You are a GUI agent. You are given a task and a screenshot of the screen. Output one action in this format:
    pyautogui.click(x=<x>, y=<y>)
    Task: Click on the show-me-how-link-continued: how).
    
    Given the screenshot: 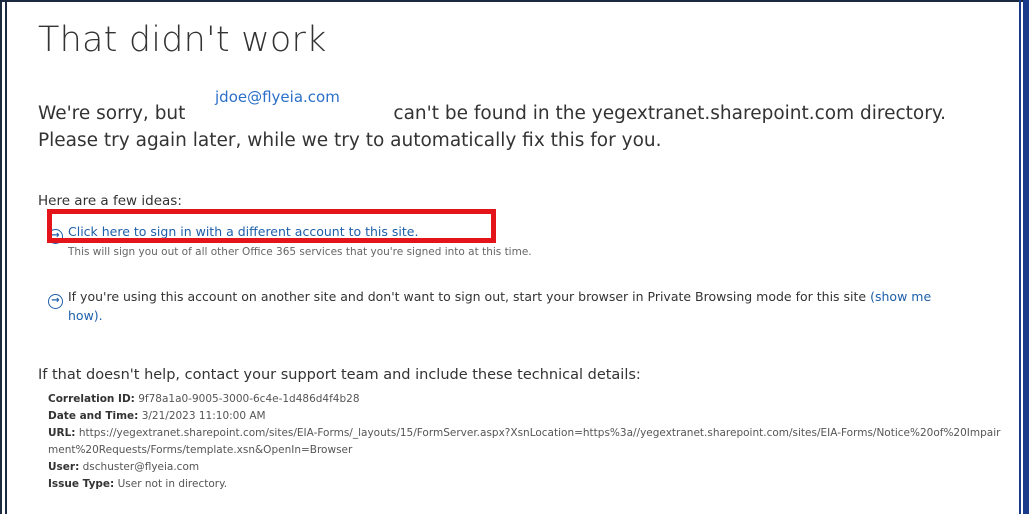 What is the action you would take?
    pyautogui.click(x=85, y=315)
    